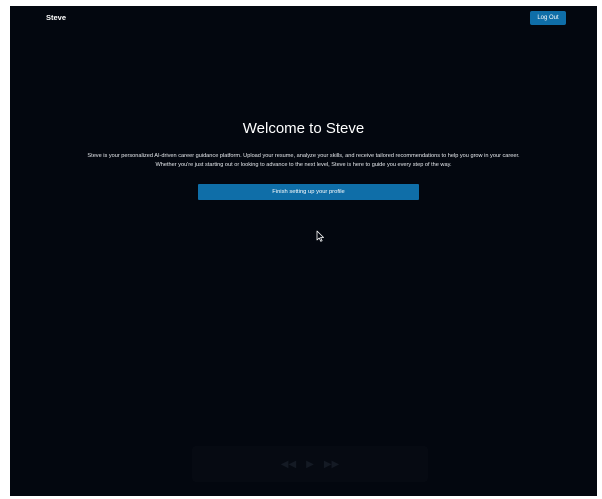 This screenshot has width=602, height=499. I want to click on rewind-icon: ◀◀, so click(288, 464).